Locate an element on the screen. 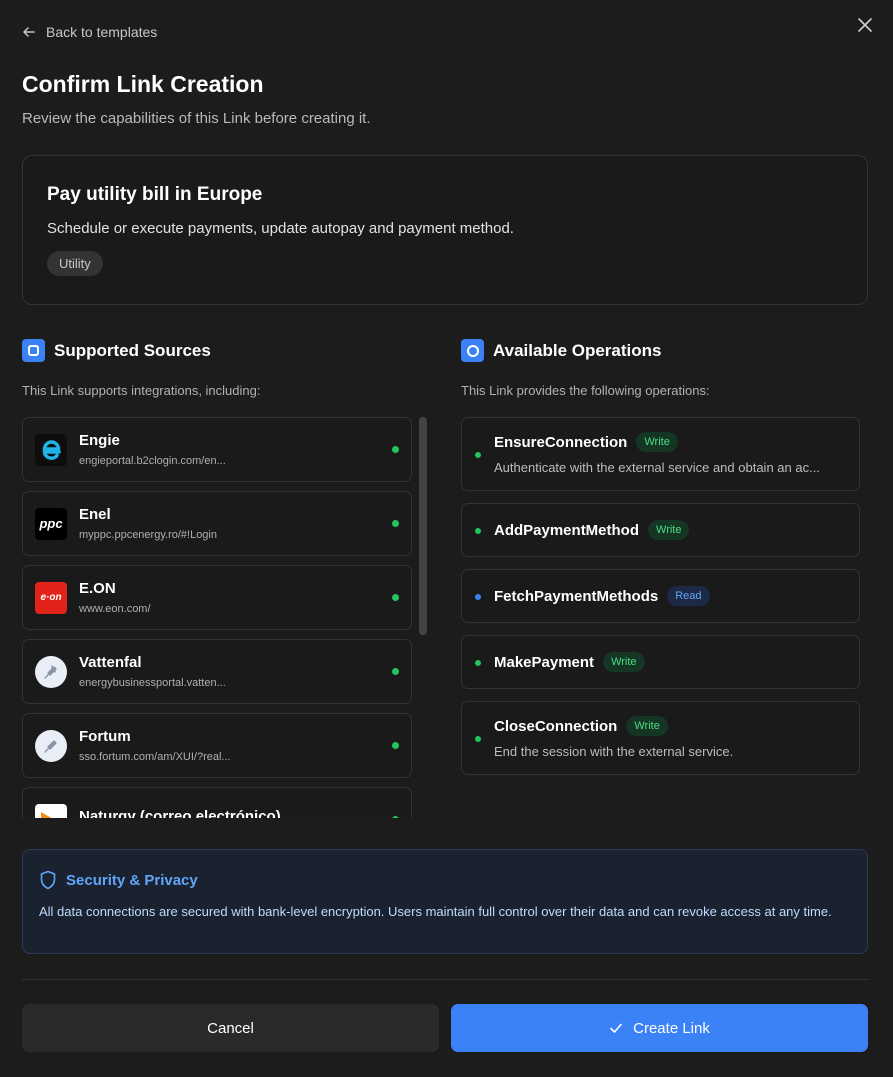  operation-name: FetchPaymentMethods is located at coordinates (576, 596).